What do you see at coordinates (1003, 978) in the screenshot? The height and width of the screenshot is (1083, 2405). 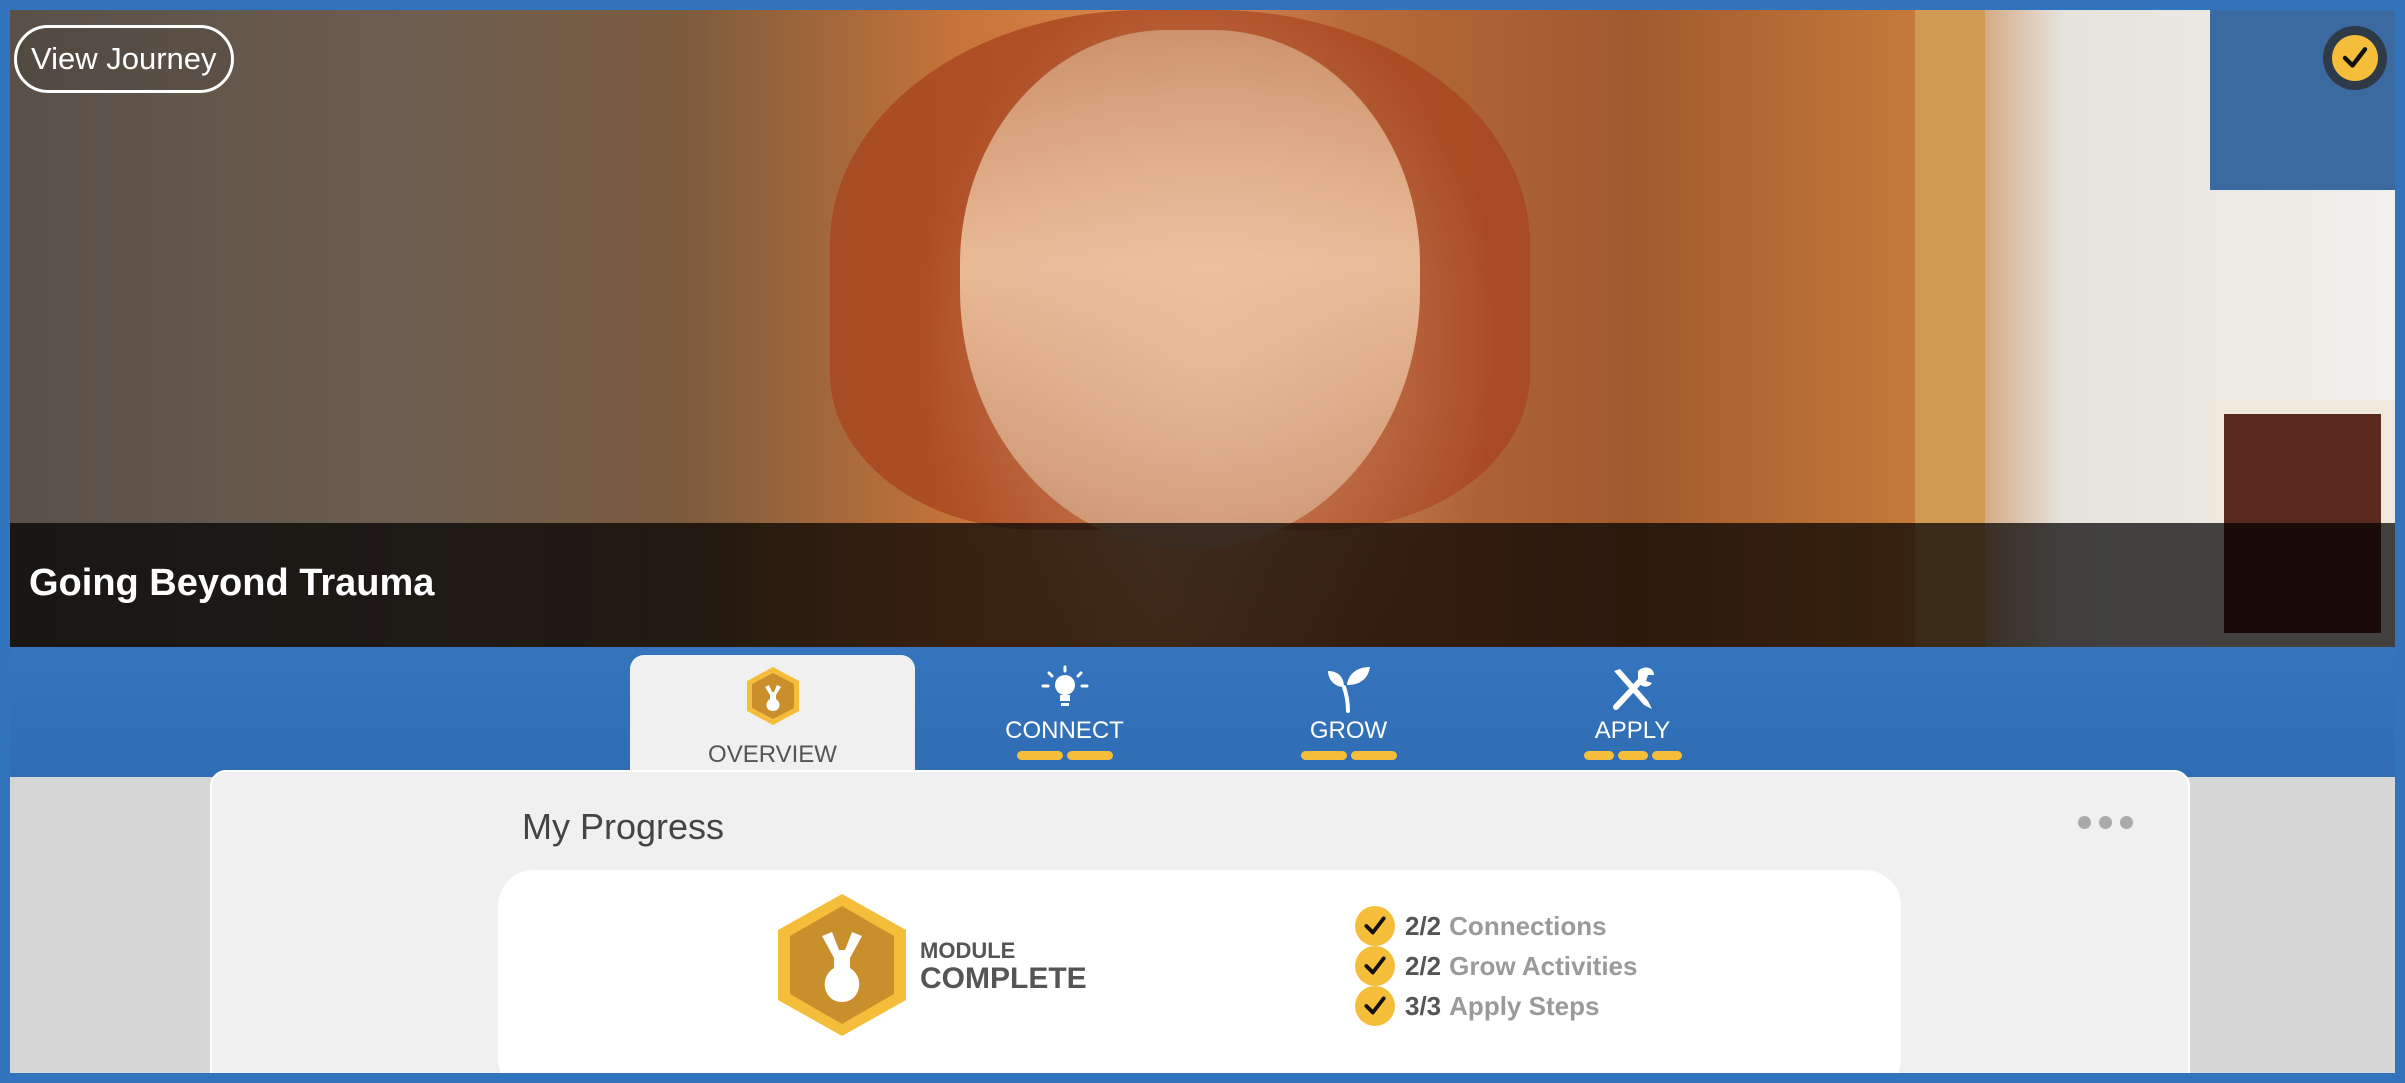 I see `module-status-line2: COMPLETE` at bounding box center [1003, 978].